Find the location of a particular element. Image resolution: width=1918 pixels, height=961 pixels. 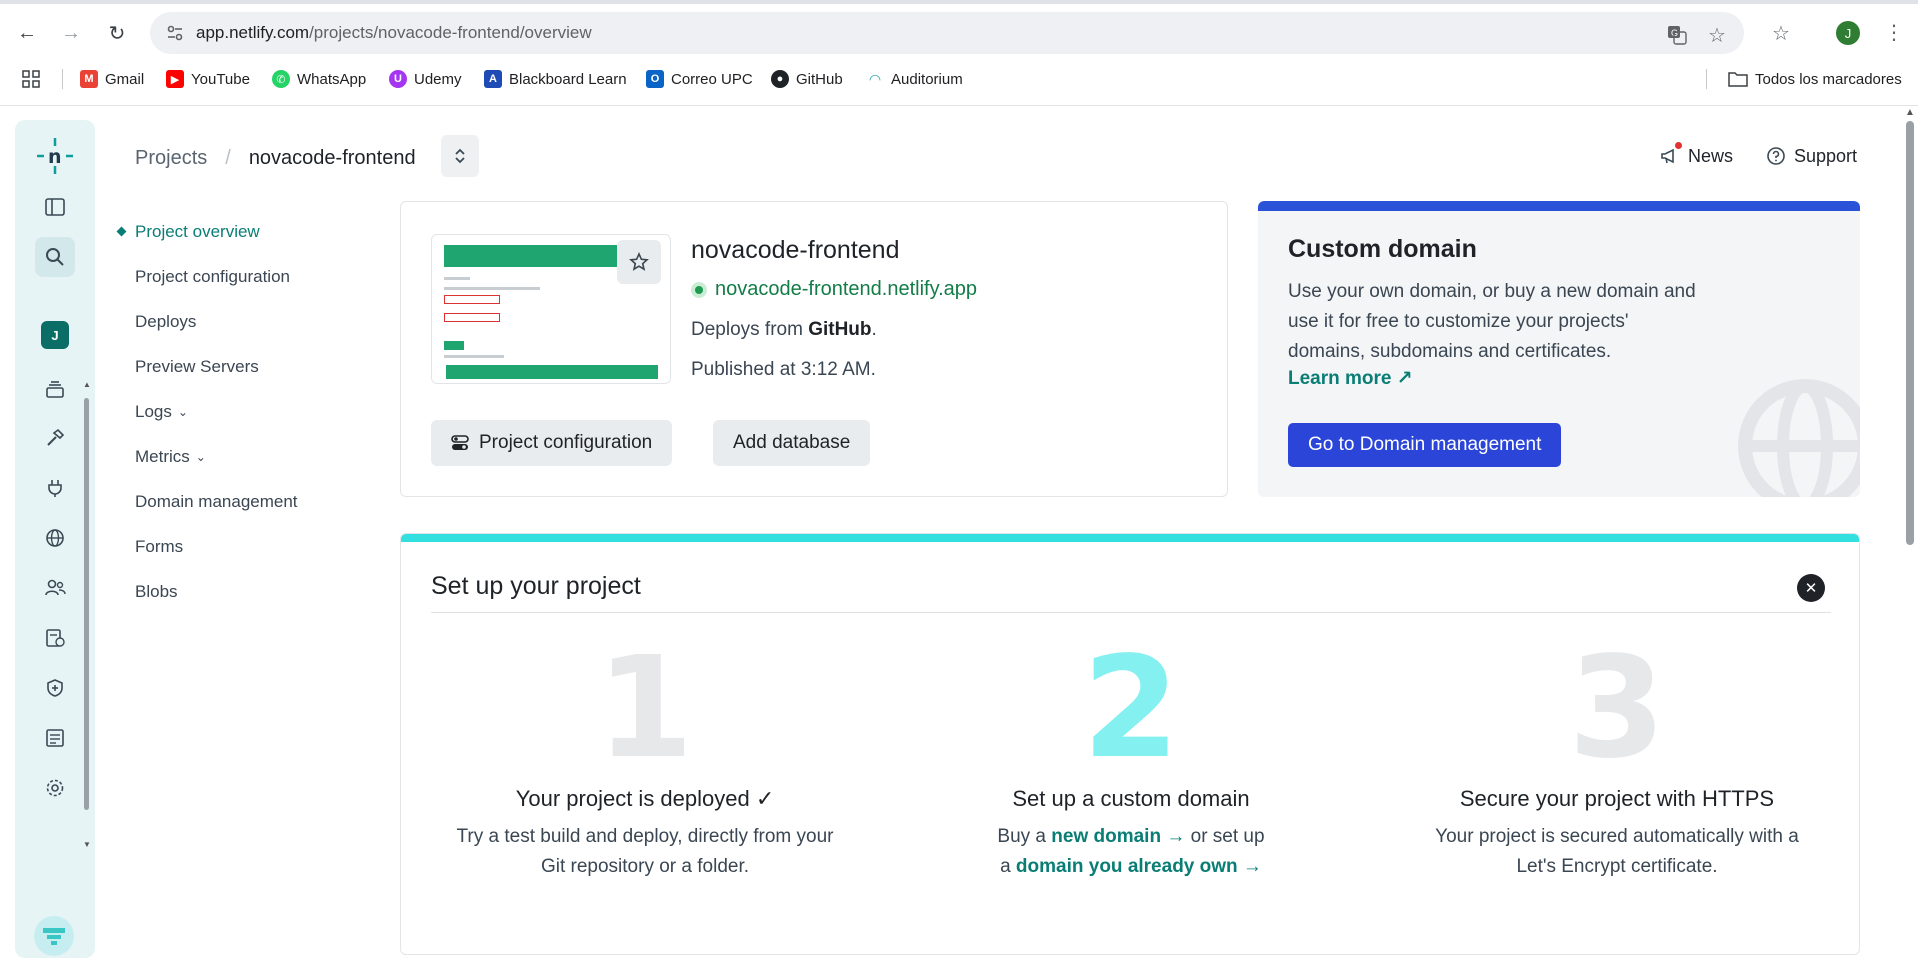

status-dot-icon is located at coordinates (699, 289).